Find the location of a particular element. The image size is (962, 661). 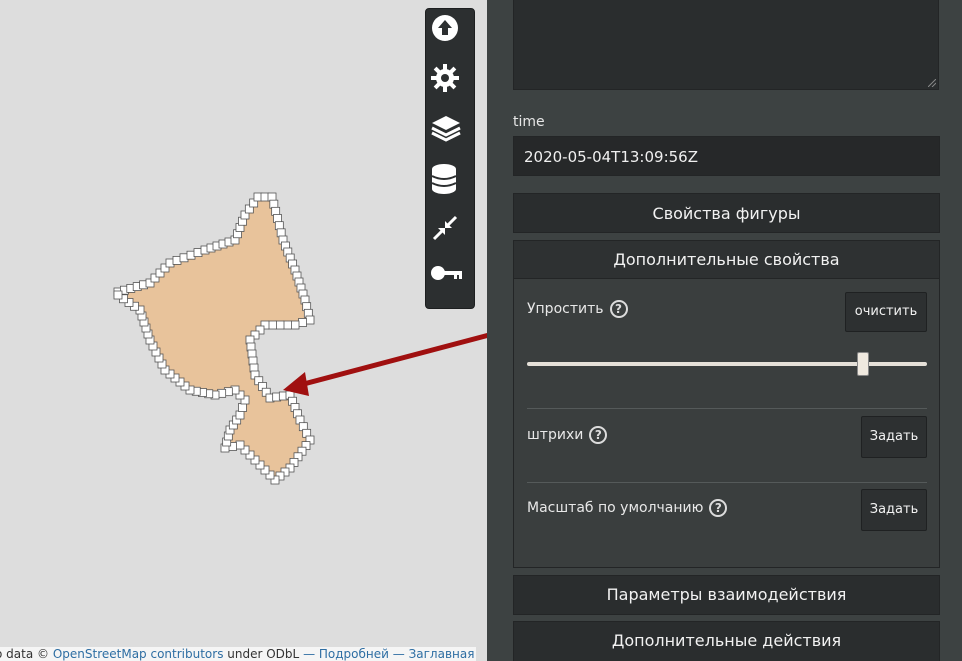

shape-properties-header: Свойства фигуры is located at coordinates (726, 213).